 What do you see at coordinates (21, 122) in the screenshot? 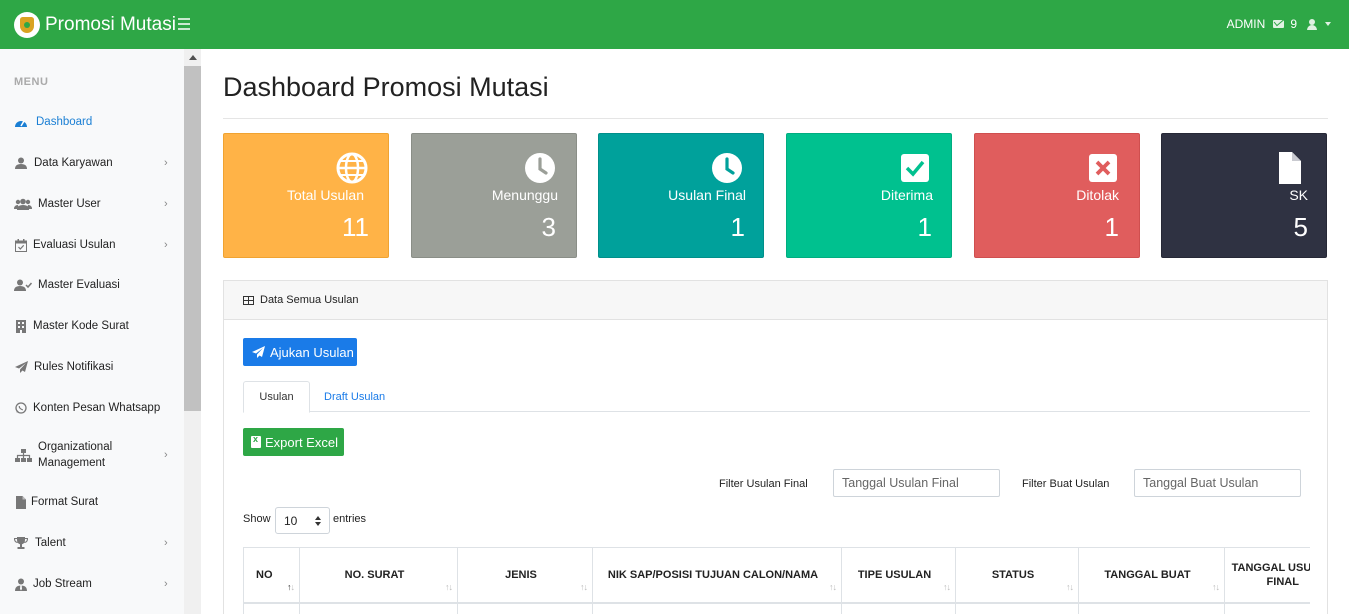
I see `dashboard-icon` at bounding box center [21, 122].